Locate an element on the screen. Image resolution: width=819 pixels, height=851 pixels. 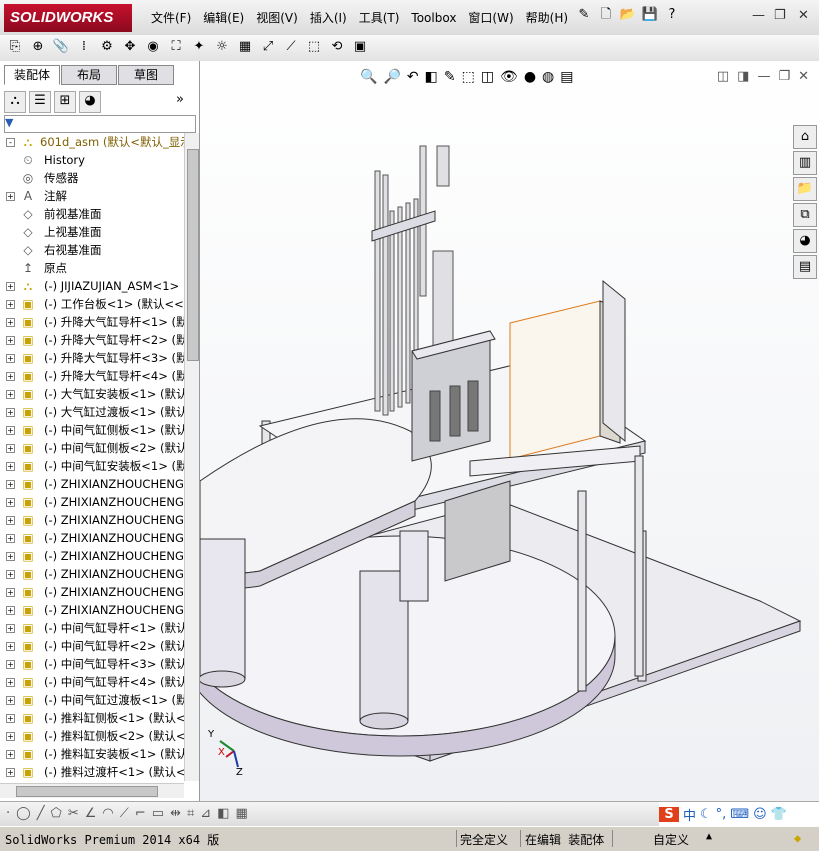
tree-node: + ▣ (-) 升降大气缸导杆<3> (默认<<默认>_显示状态 1>) is located at coordinates (92, 358).